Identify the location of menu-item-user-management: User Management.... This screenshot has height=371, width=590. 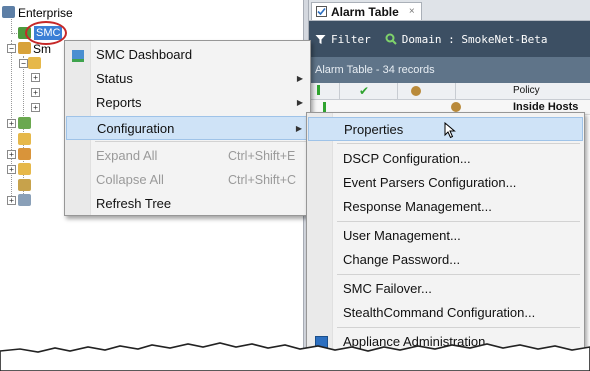
(445, 236).